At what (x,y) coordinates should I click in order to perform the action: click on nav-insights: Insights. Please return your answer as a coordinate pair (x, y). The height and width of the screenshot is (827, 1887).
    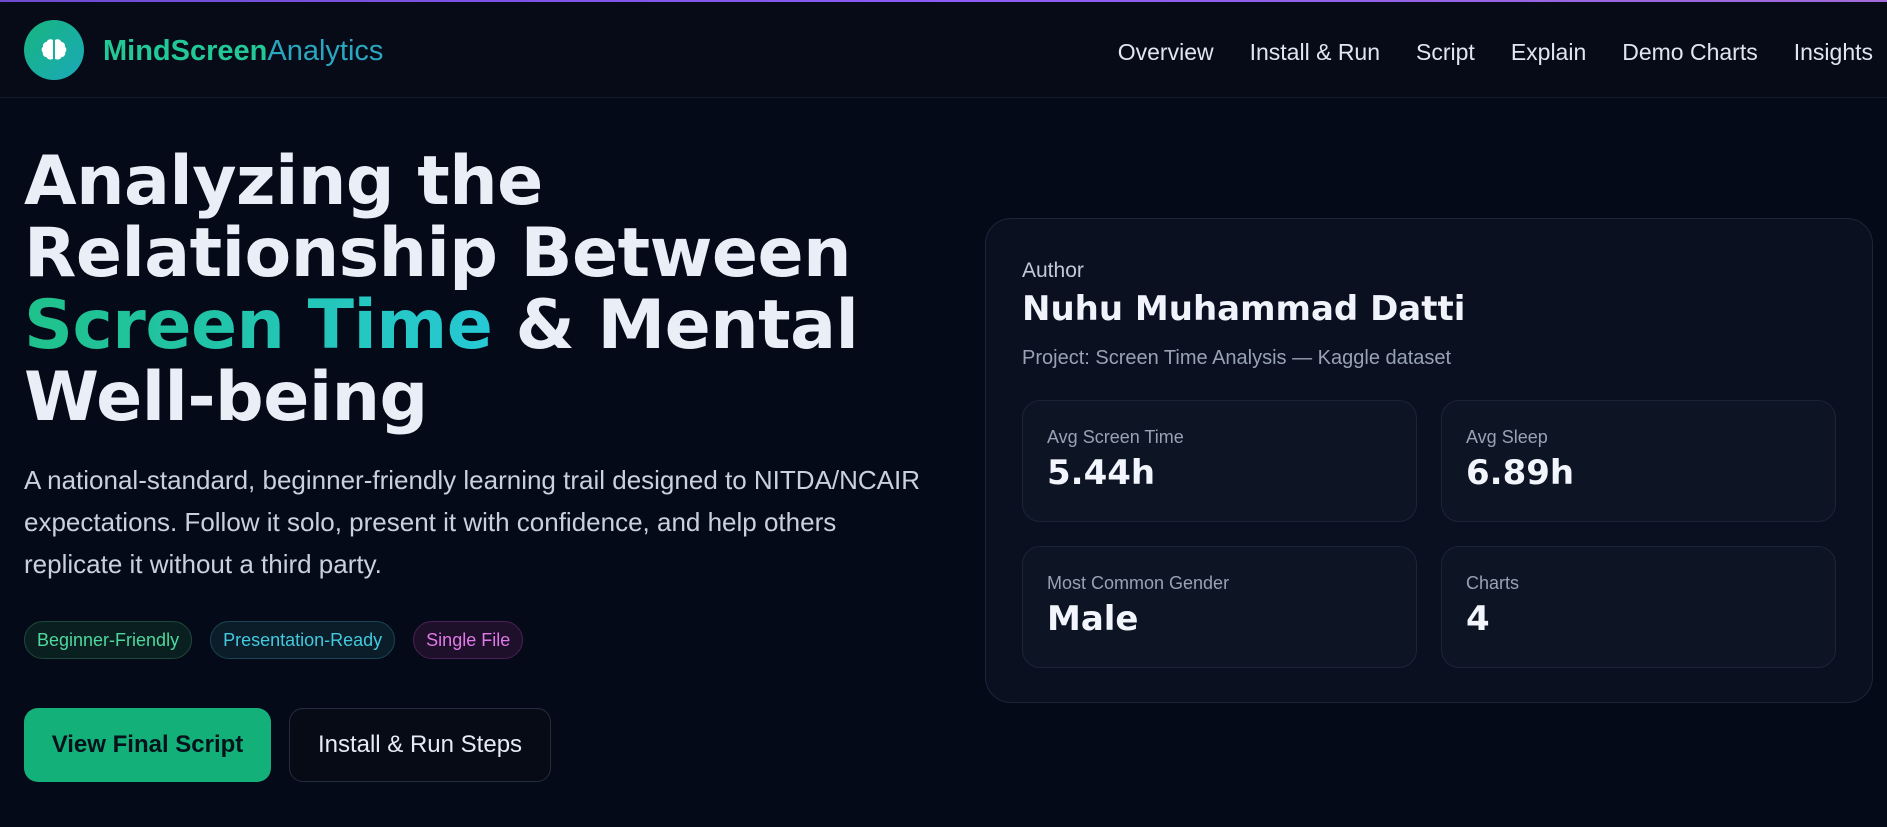
    Looking at the image, I should click on (1833, 52).